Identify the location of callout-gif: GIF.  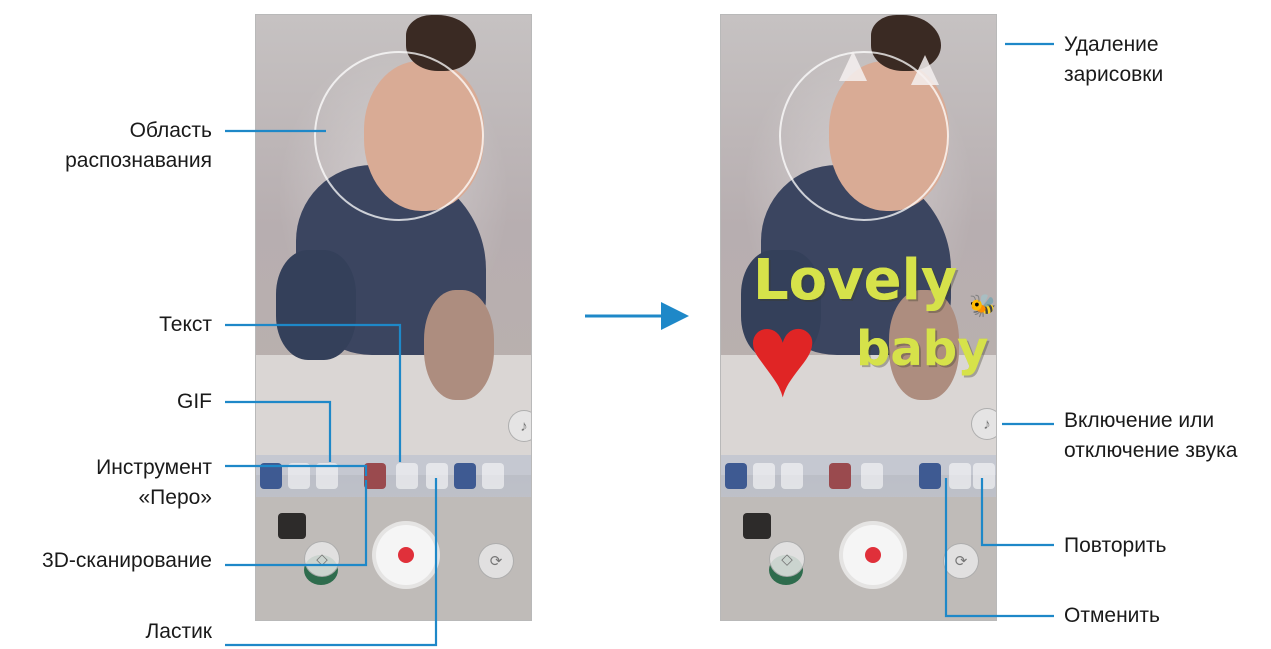
(194, 401).